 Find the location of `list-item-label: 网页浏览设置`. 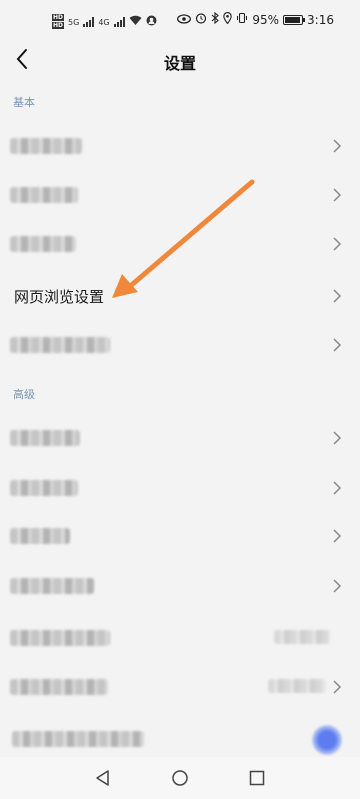

list-item-label: 网页浏览设置 is located at coordinates (59, 297).